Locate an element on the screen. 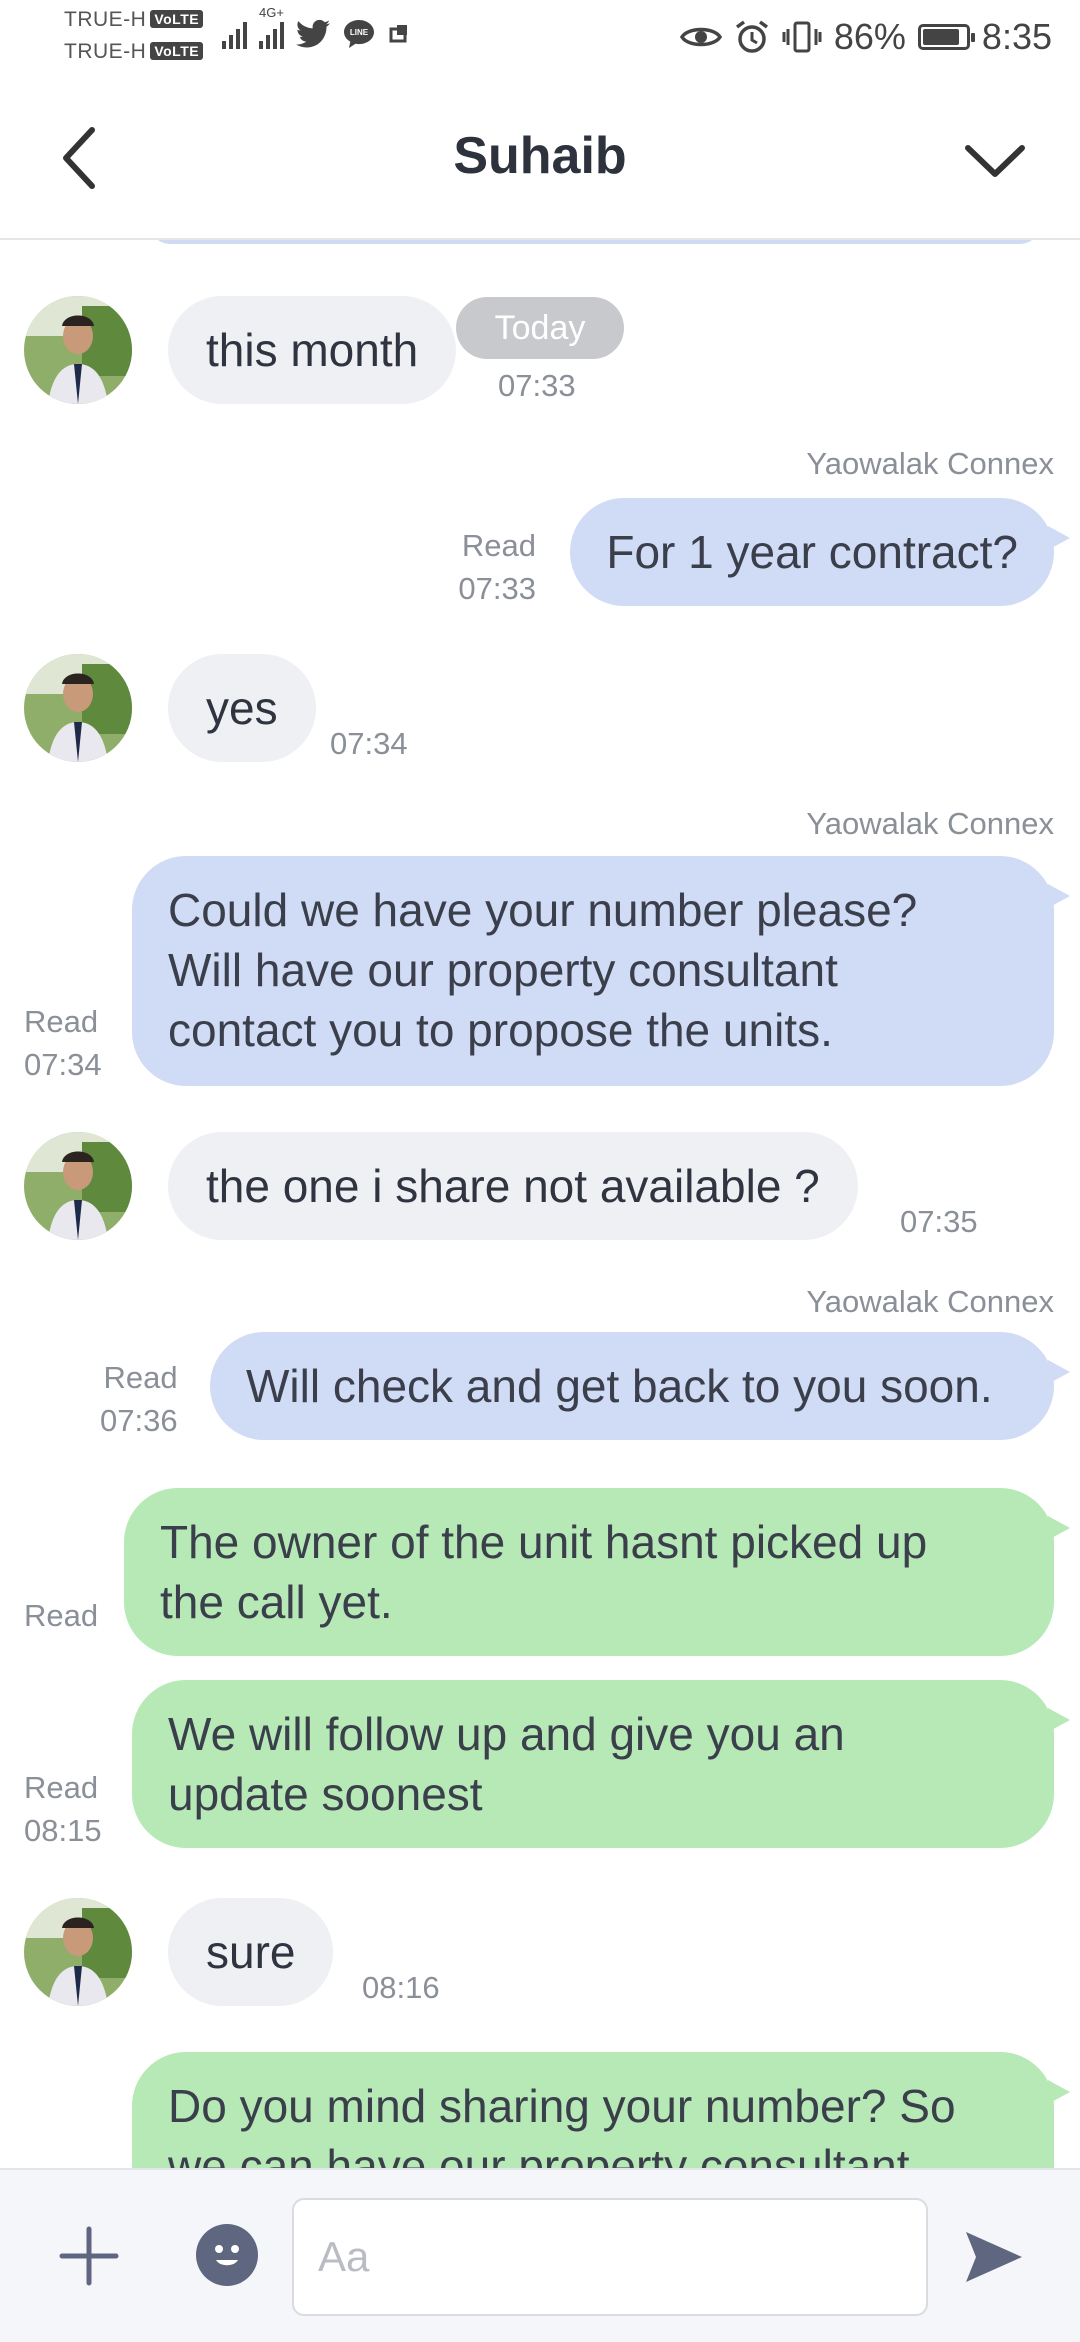 The width and height of the screenshot is (1080, 2342). battery-icon is located at coordinates (946, 37).